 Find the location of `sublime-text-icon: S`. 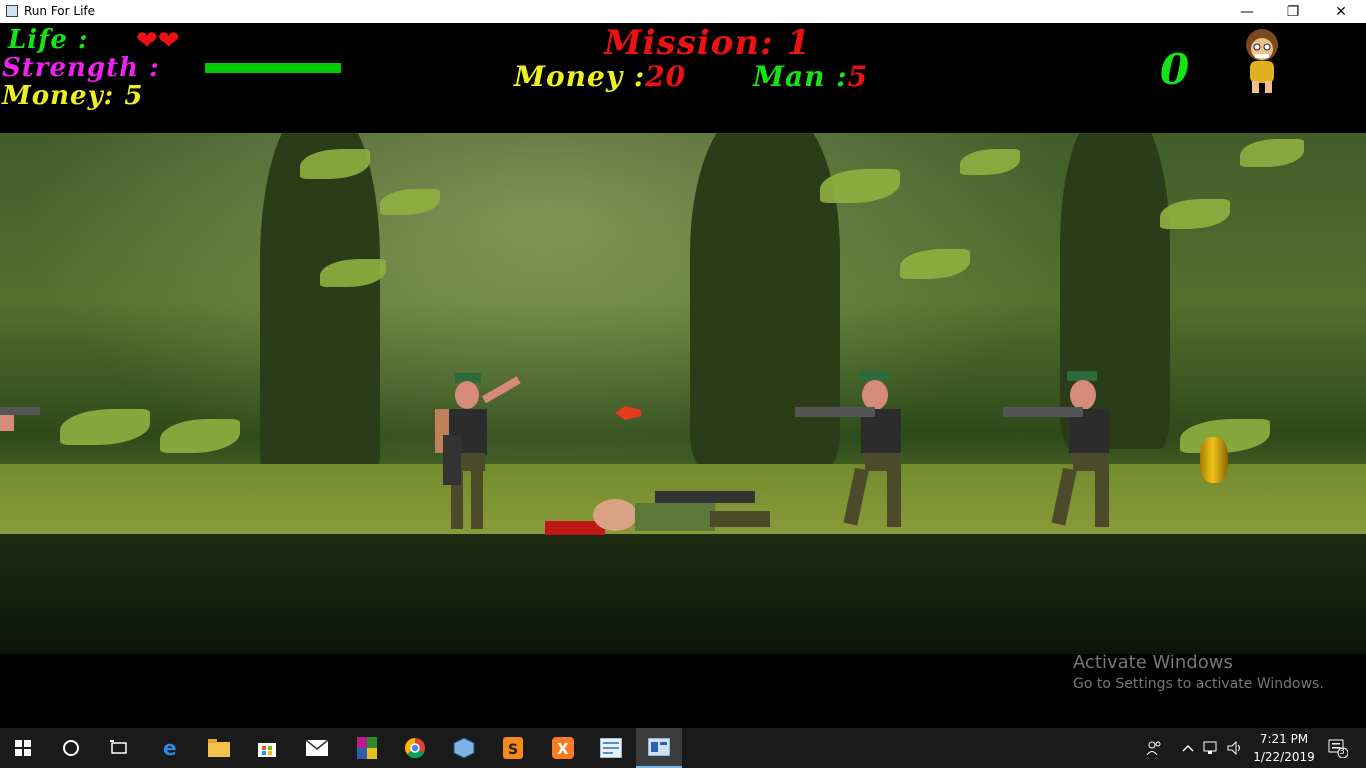

sublime-text-icon: S is located at coordinates (513, 748).